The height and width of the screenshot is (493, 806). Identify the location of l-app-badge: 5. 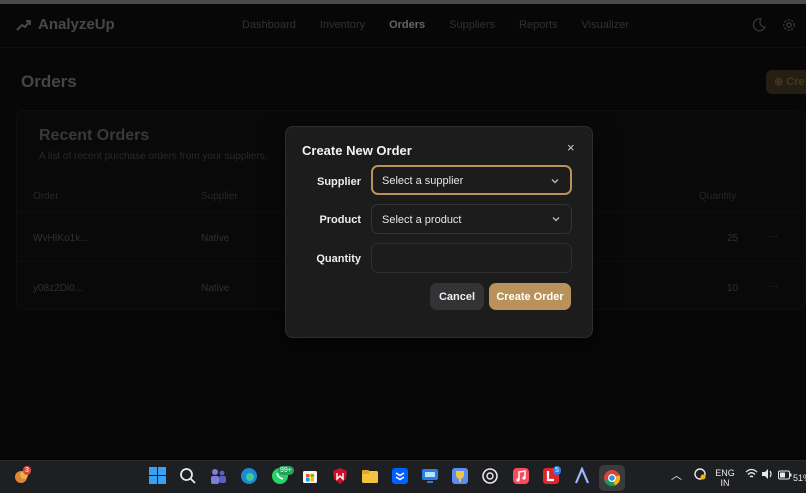
(557, 470).